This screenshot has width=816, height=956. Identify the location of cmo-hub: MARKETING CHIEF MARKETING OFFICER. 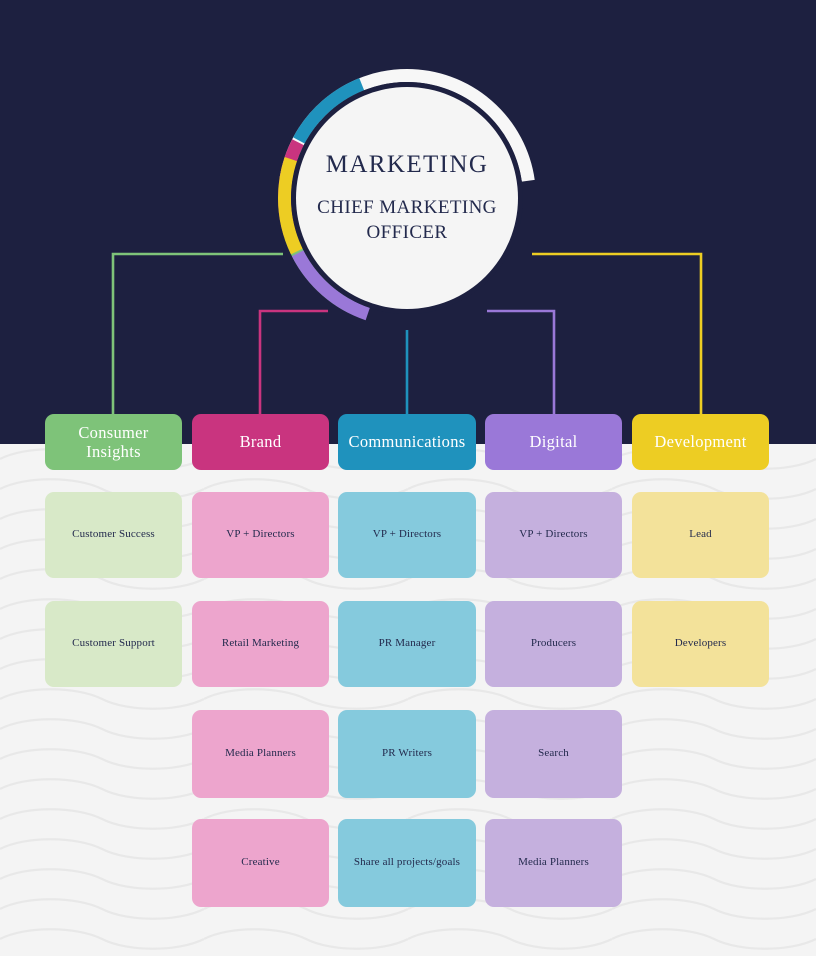
(407, 198).